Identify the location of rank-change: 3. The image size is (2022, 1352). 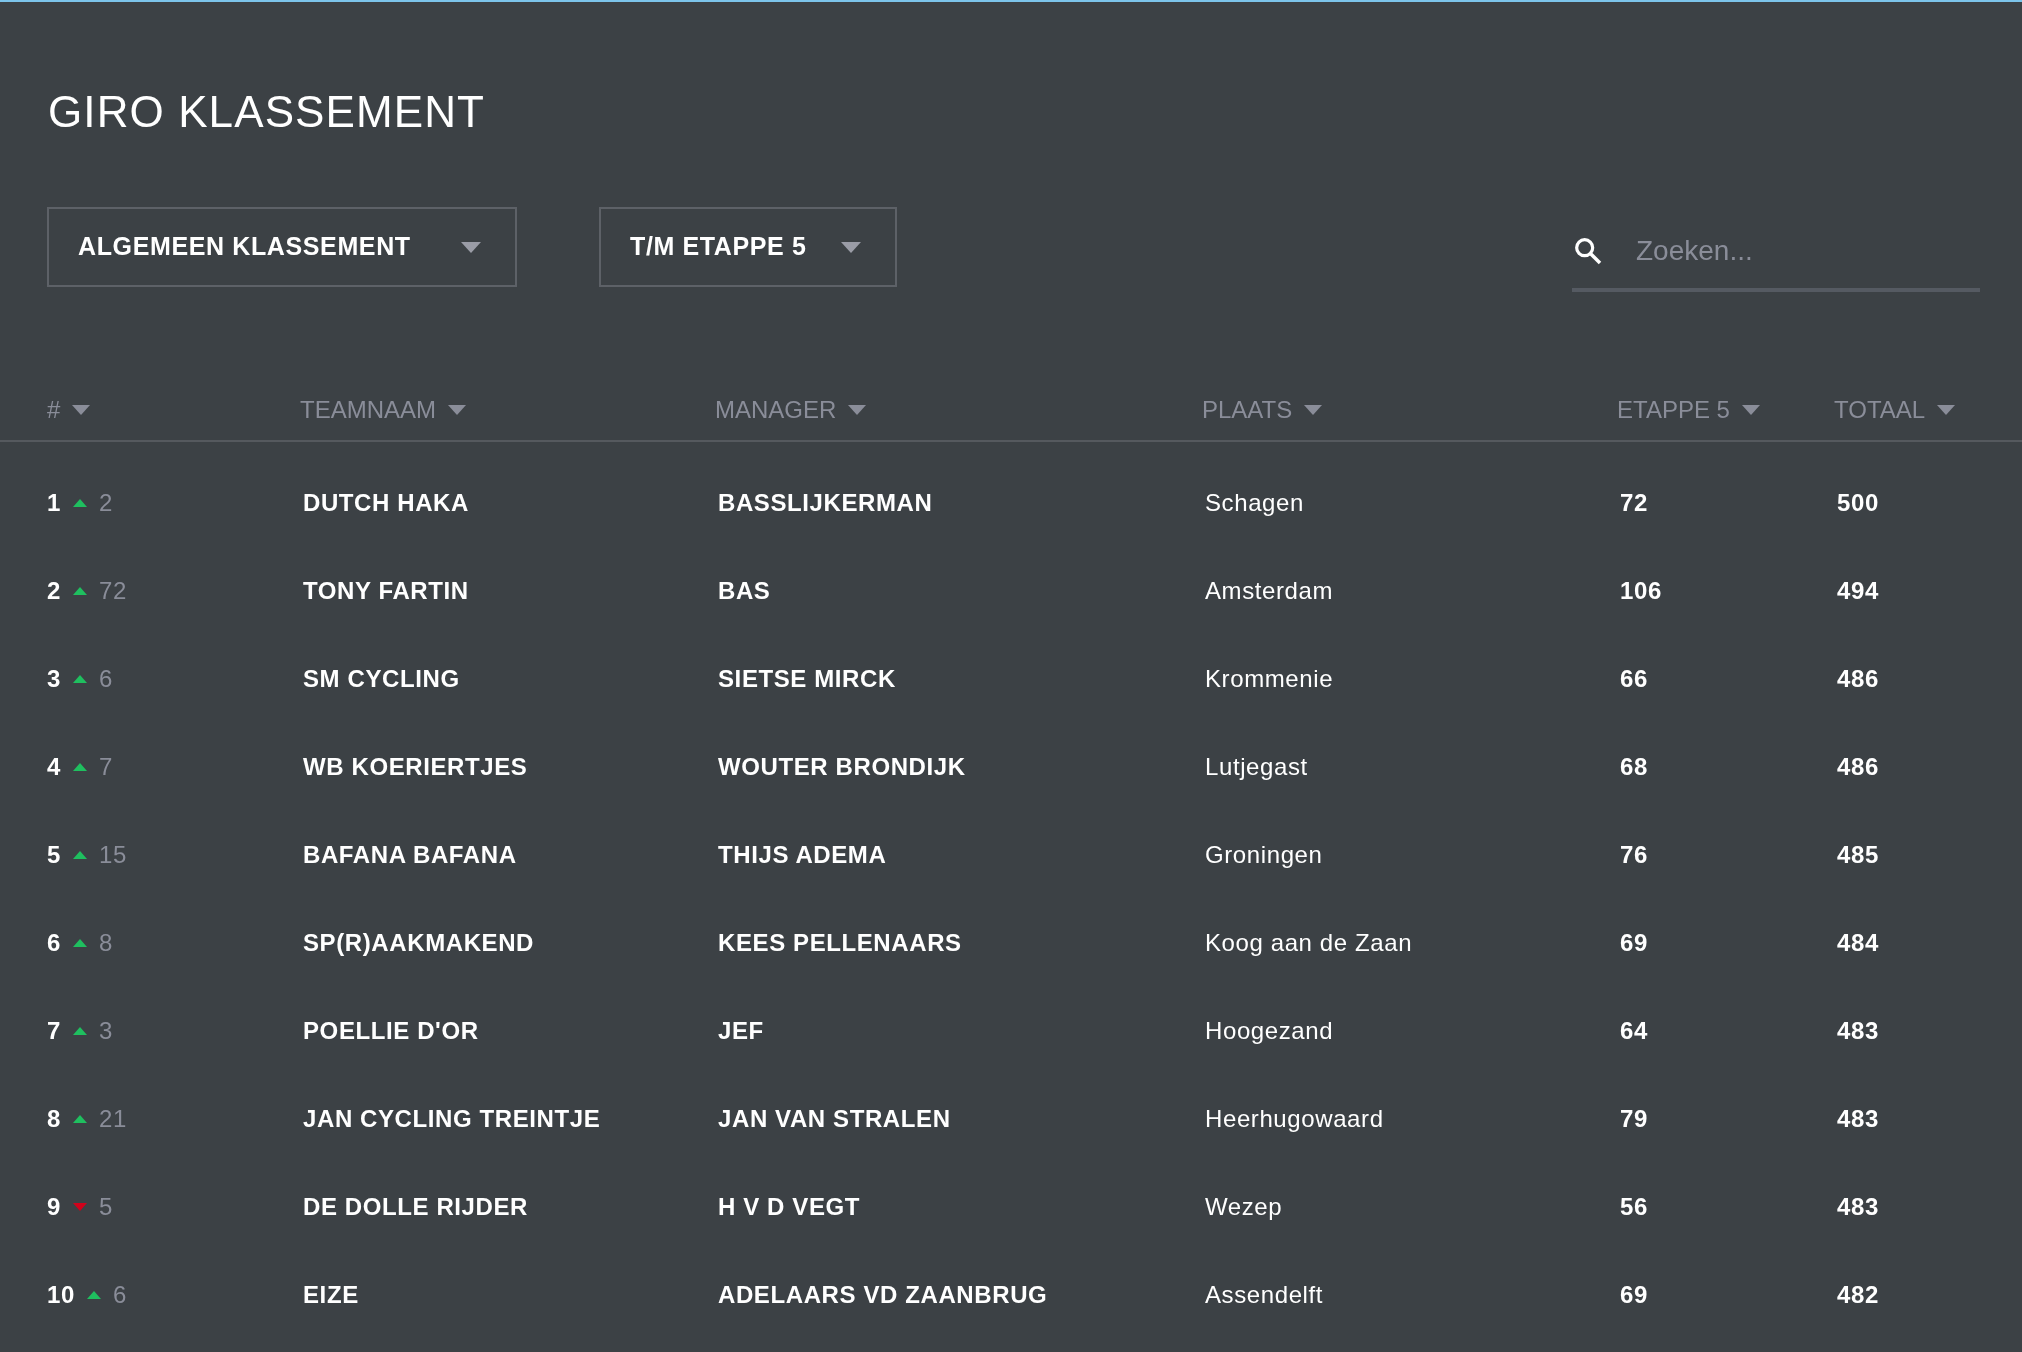
(105, 1031).